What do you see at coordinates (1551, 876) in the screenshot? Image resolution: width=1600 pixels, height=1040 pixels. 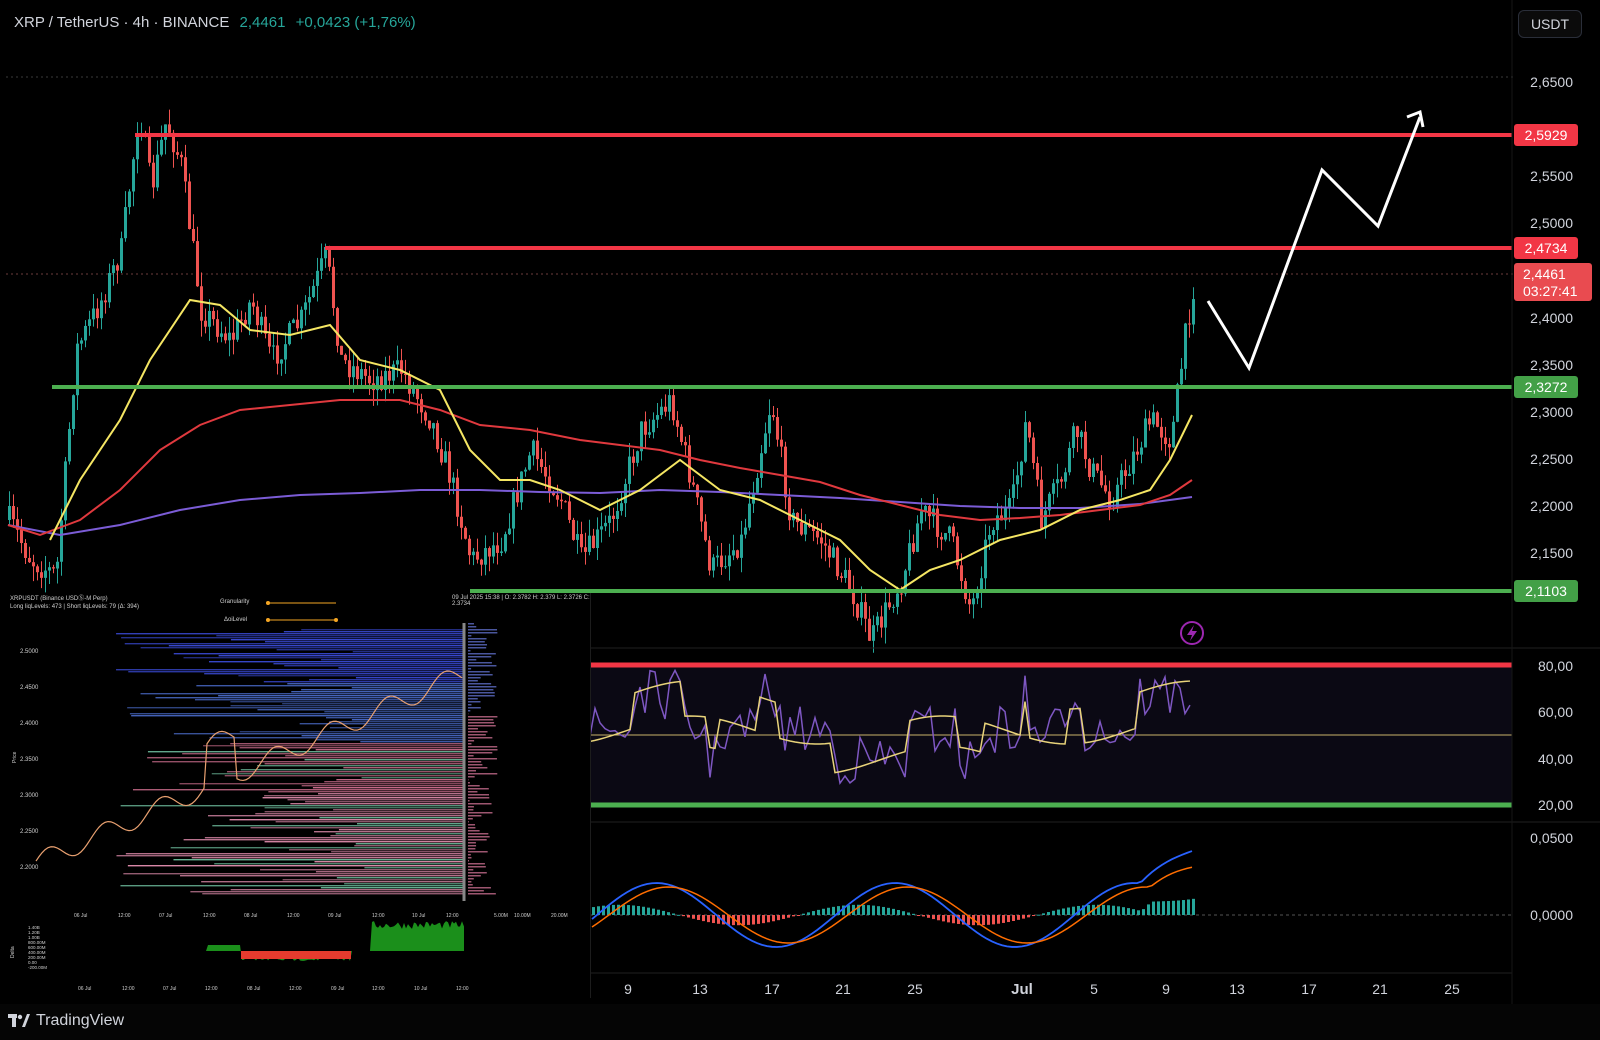 I see `macd-axis: 0,0500 0,0000` at bounding box center [1551, 876].